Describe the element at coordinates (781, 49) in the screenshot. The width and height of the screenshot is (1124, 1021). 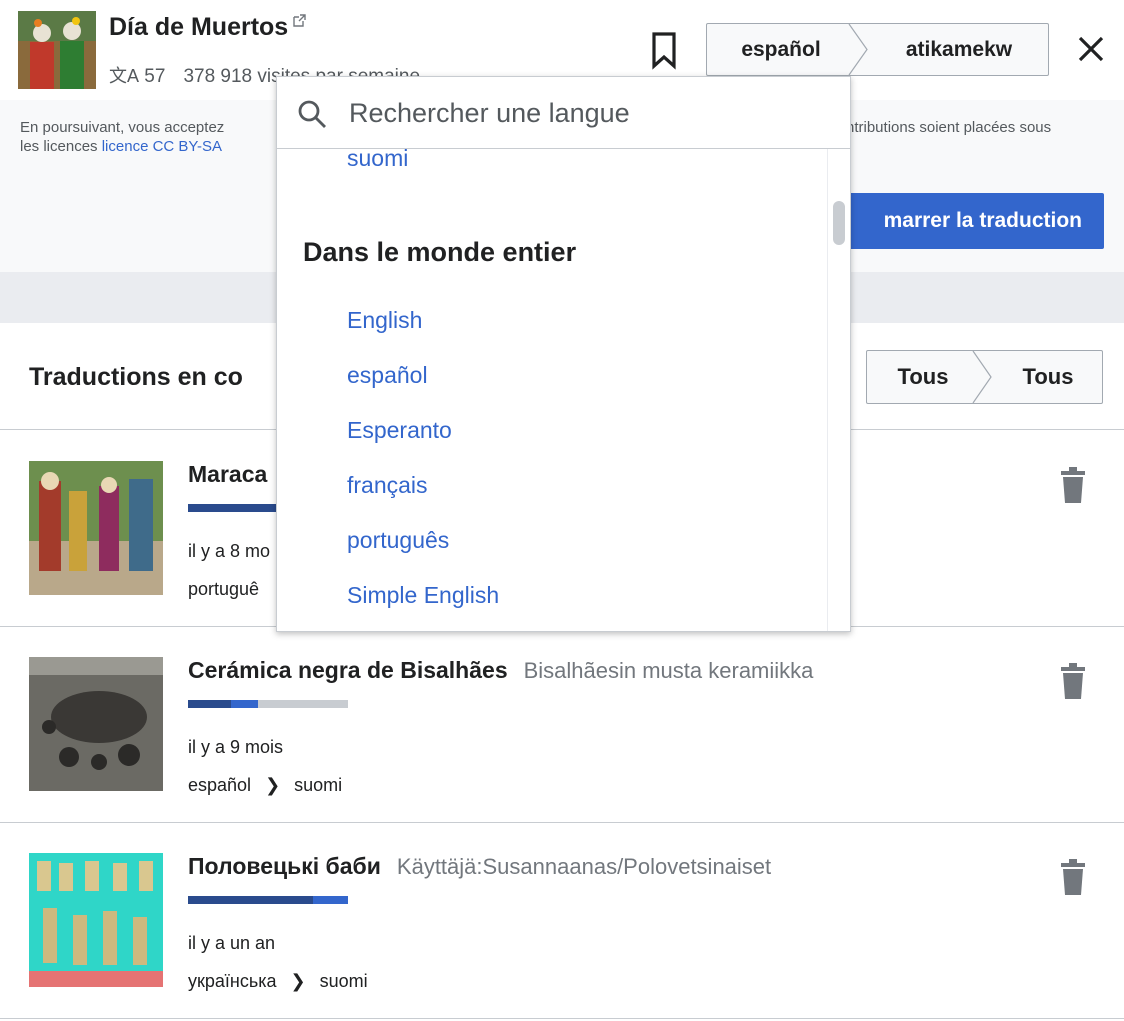
I see `source-language-button: español` at that location.